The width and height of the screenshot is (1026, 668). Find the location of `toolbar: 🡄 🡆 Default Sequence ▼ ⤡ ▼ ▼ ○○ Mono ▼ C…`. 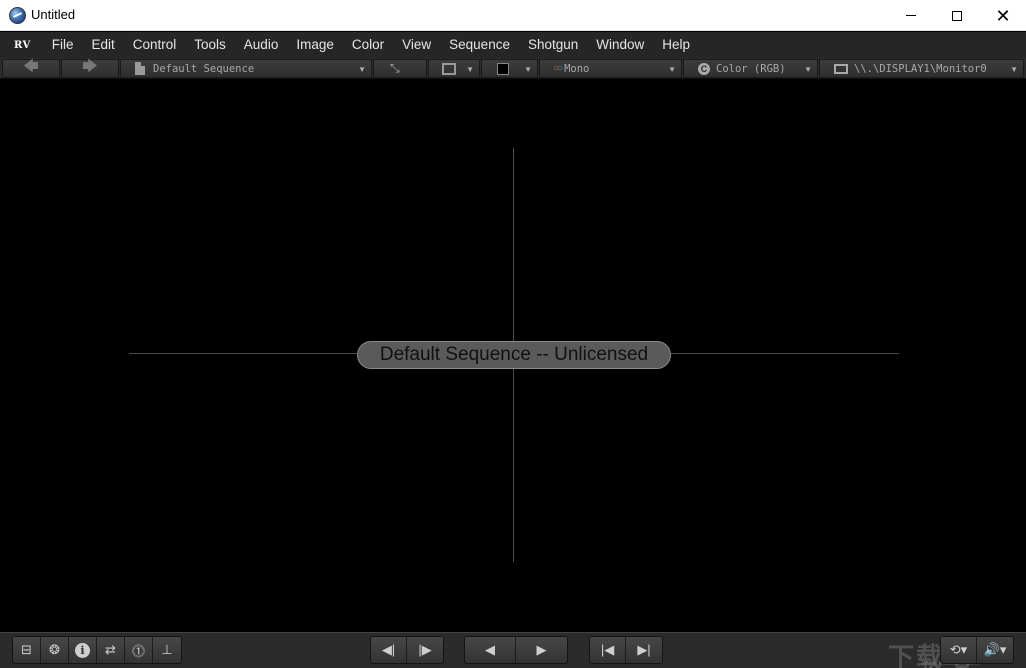

toolbar: 🡄 🡆 Default Sequence ▼ ⤡ ▼ ▼ ○○ Mono ▼ C… is located at coordinates (513, 68).